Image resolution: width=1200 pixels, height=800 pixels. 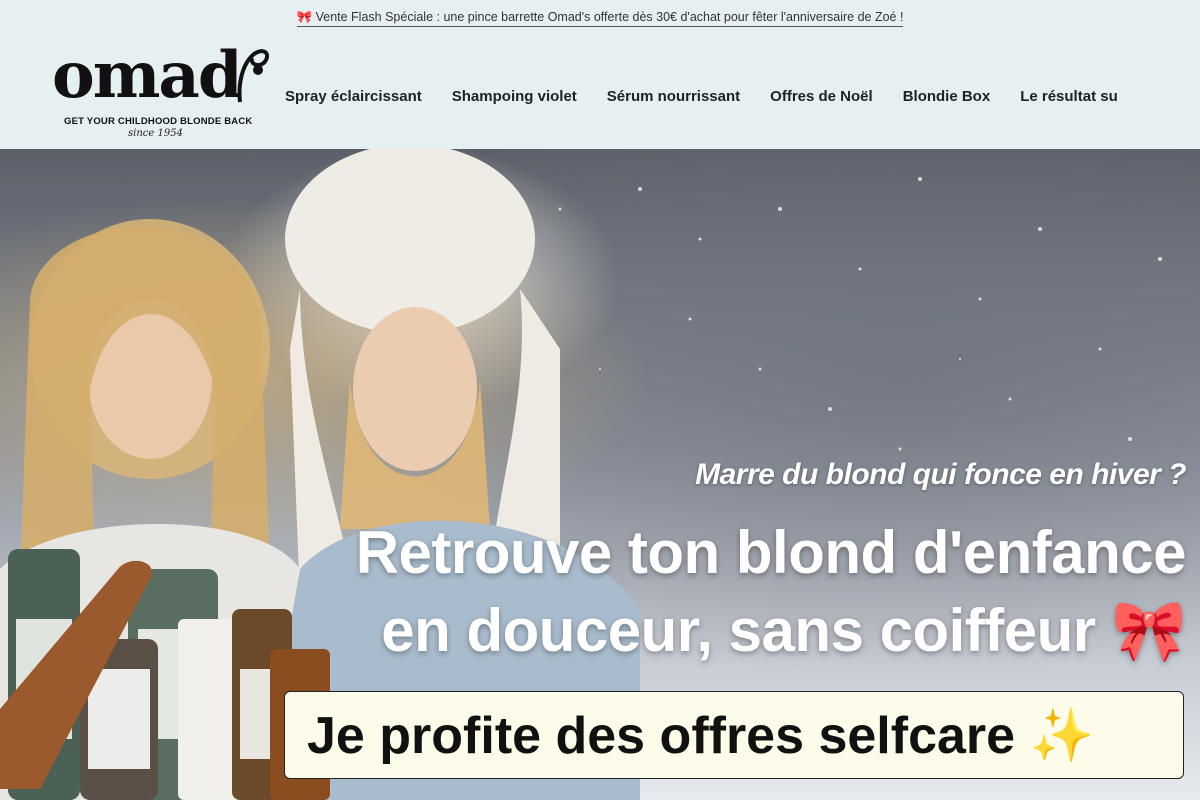 I want to click on hero-subtitle: Marre du blond qui fonce en hiver ?, so click(x=940, y=474).